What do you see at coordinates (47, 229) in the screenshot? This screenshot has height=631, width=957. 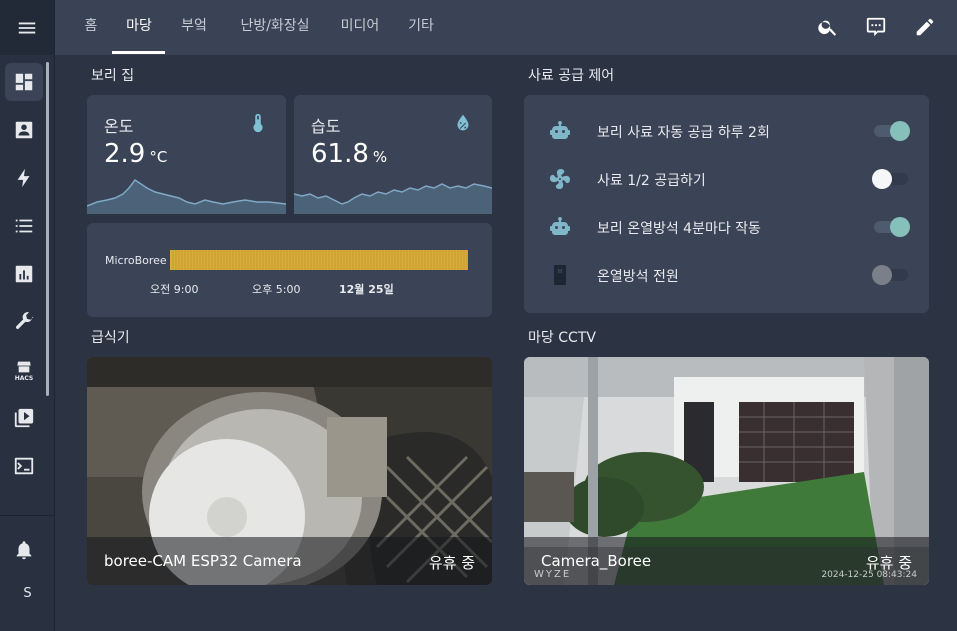 I see `sidebar-scrollbar` at bounding box center [47, 229].